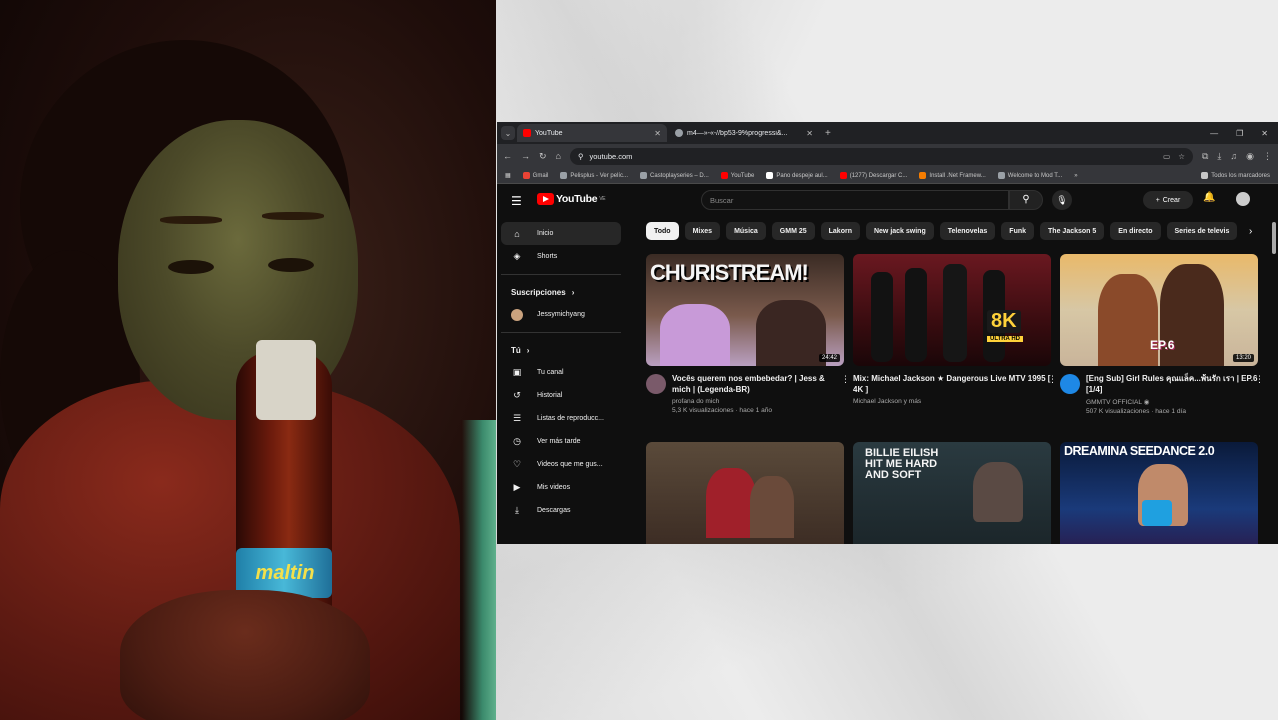  I want to click on sidebar-item-history: ↺ Historial, so click(561, 395).